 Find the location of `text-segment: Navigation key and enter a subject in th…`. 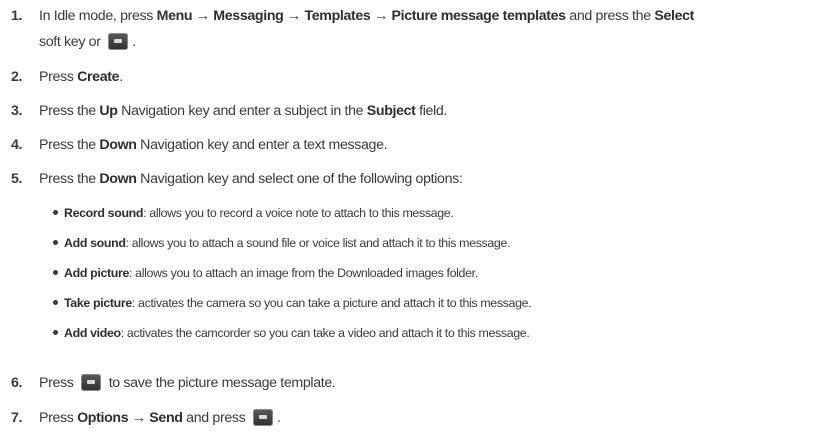

text-segment: Navigation key and enter a subject in th… is located at coordinates (242, 111).